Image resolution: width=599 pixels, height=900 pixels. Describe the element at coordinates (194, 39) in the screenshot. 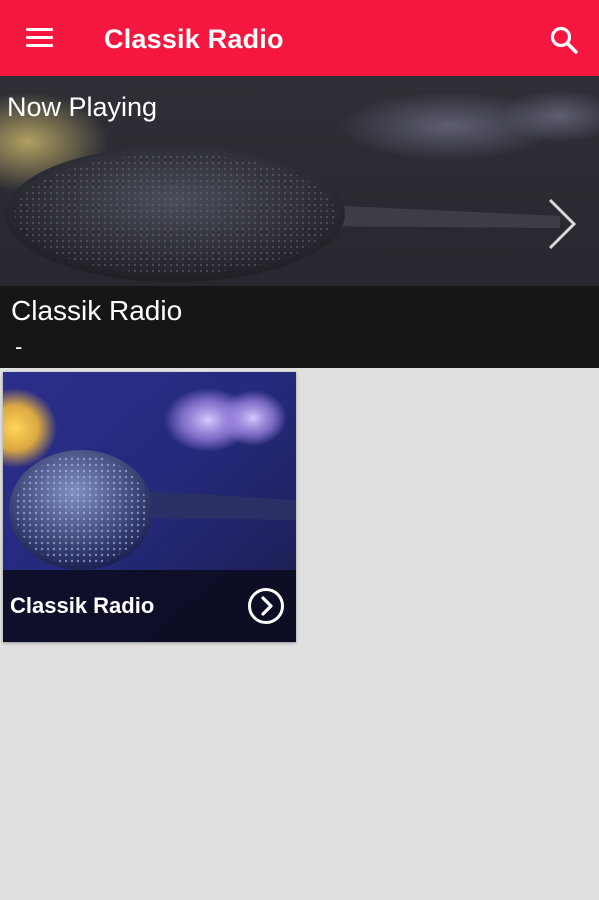

I see `app-title: Classik Radio` at that location.